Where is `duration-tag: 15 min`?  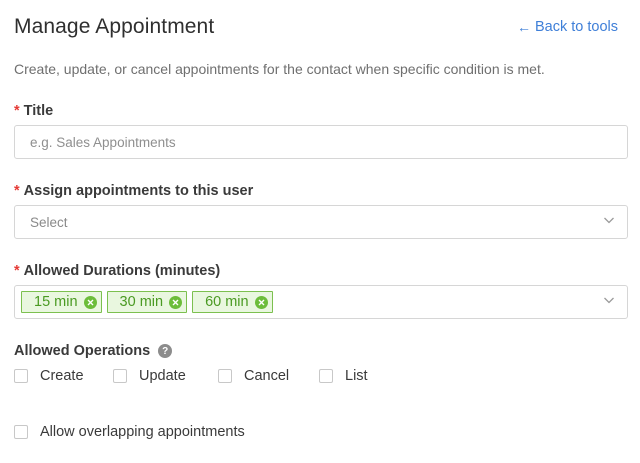 duration-tag: 15 min is located at coordinates (61, 302).